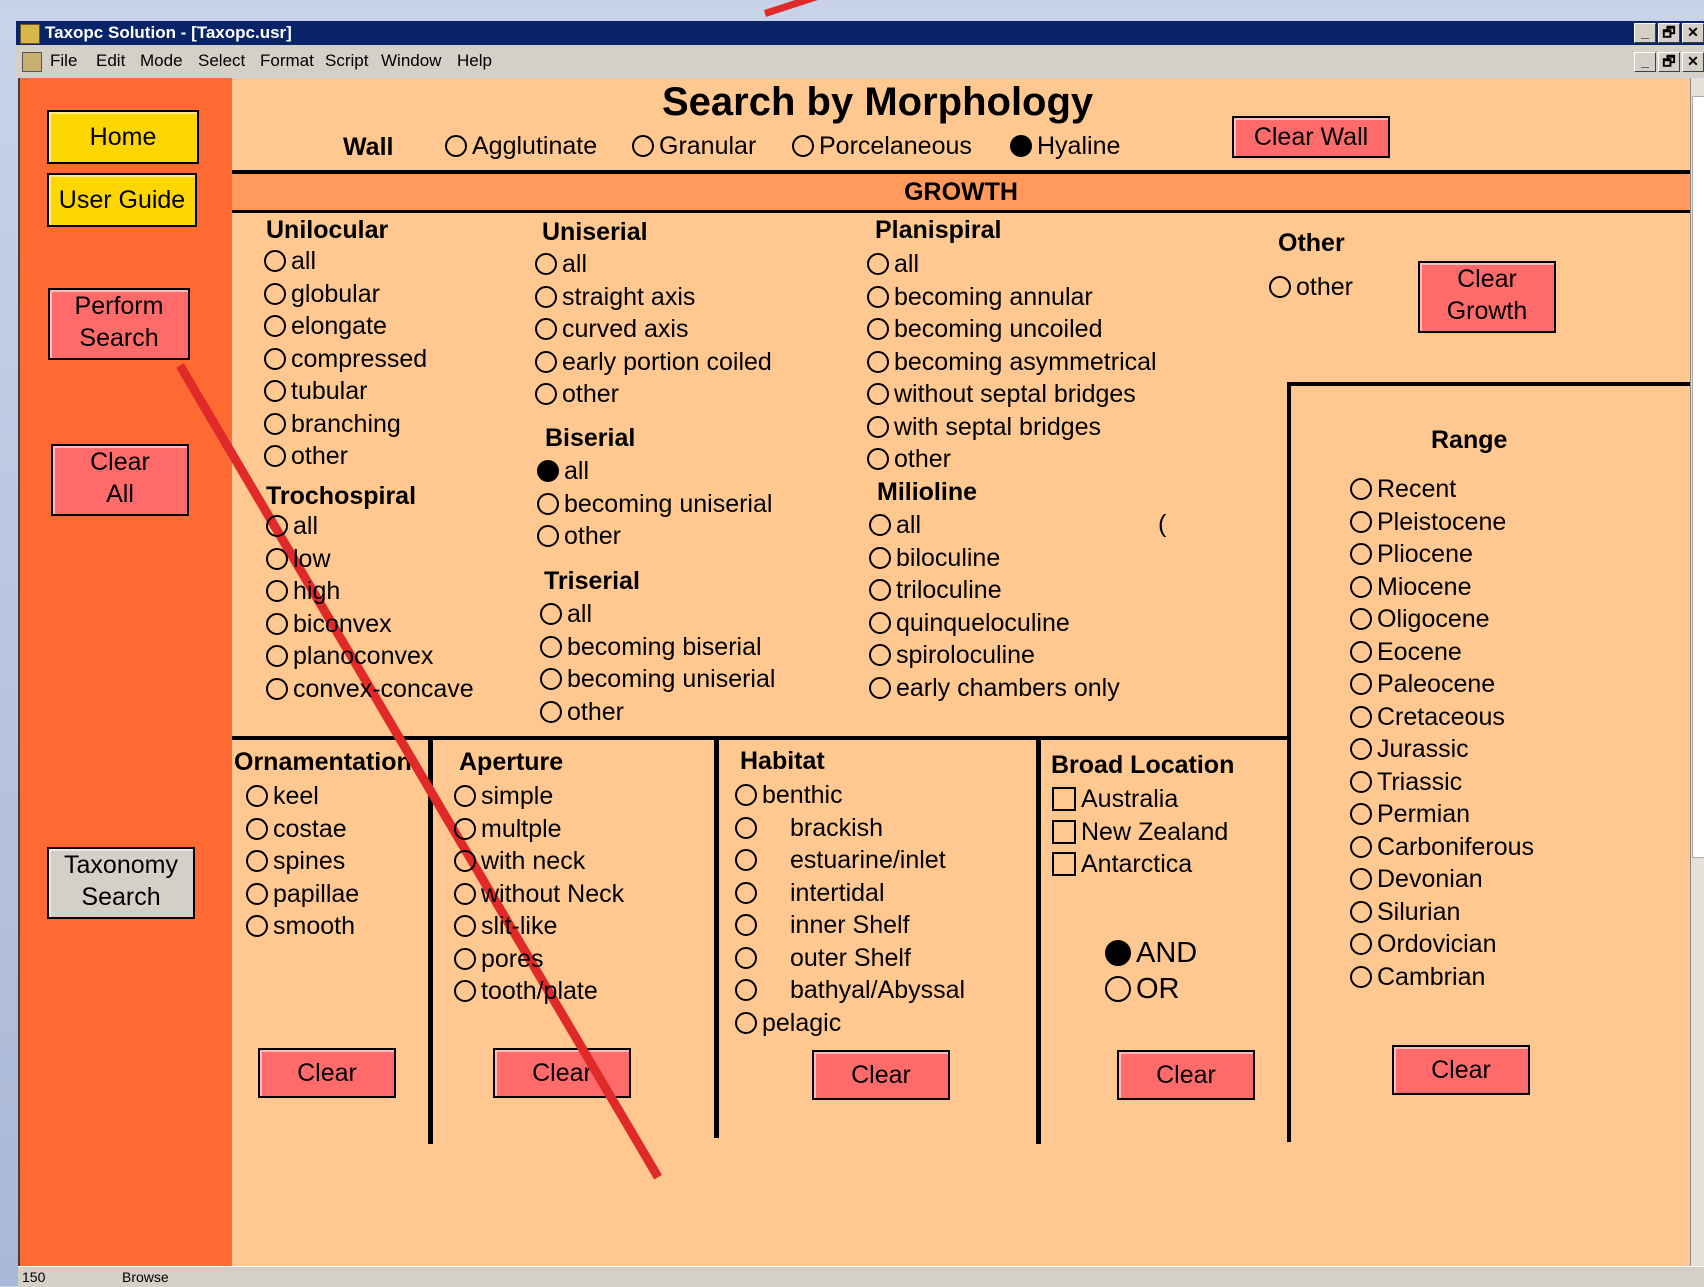 The width and height of the screenshot is (1704, 1287). I want to click on mdi-restore-button: 🗗, so click(1669, 62).